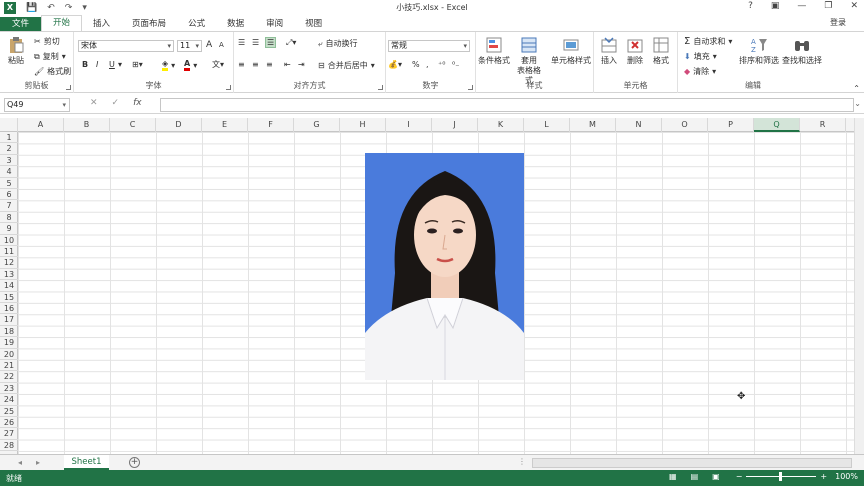 The image size is (864, 486). Describe the element at coordinates (700, 71) in the screenshot. I see `clear-button: ◆ 清除 ▾` at that location.